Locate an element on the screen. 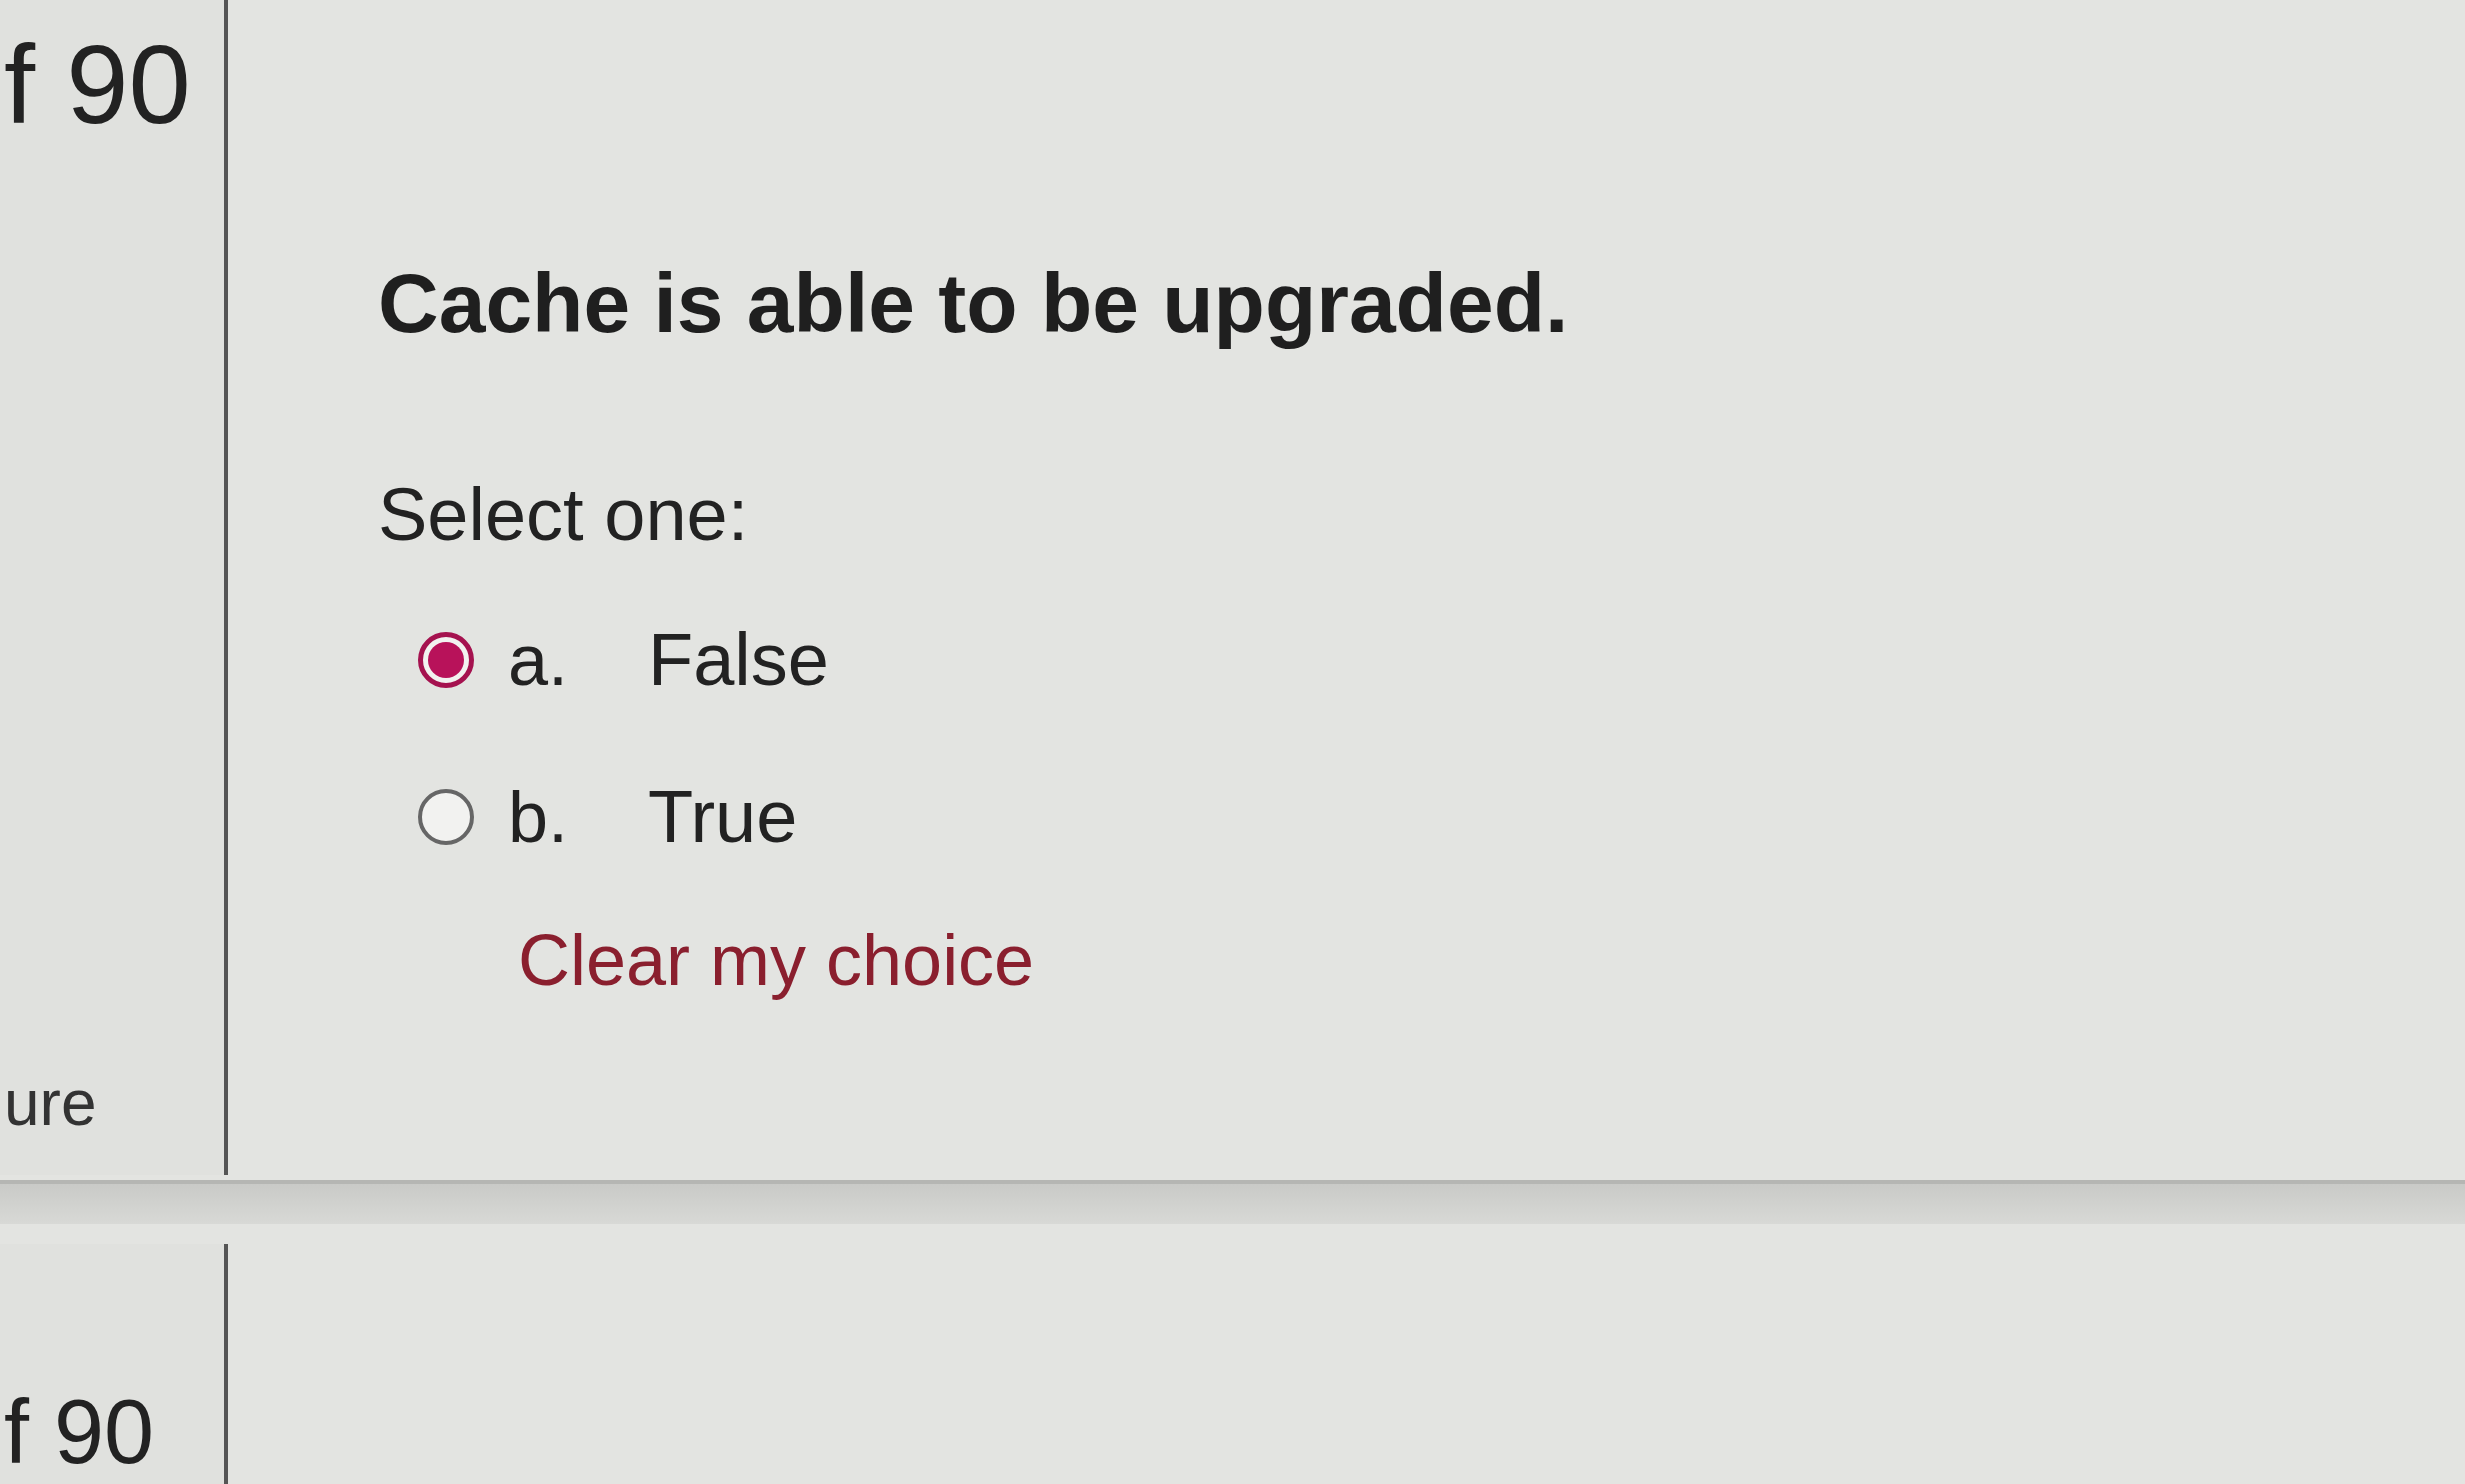 Image resolution: width=2465 pixels, height=1484 pixels. question-status: ure is located at coordinates (51, 1103).